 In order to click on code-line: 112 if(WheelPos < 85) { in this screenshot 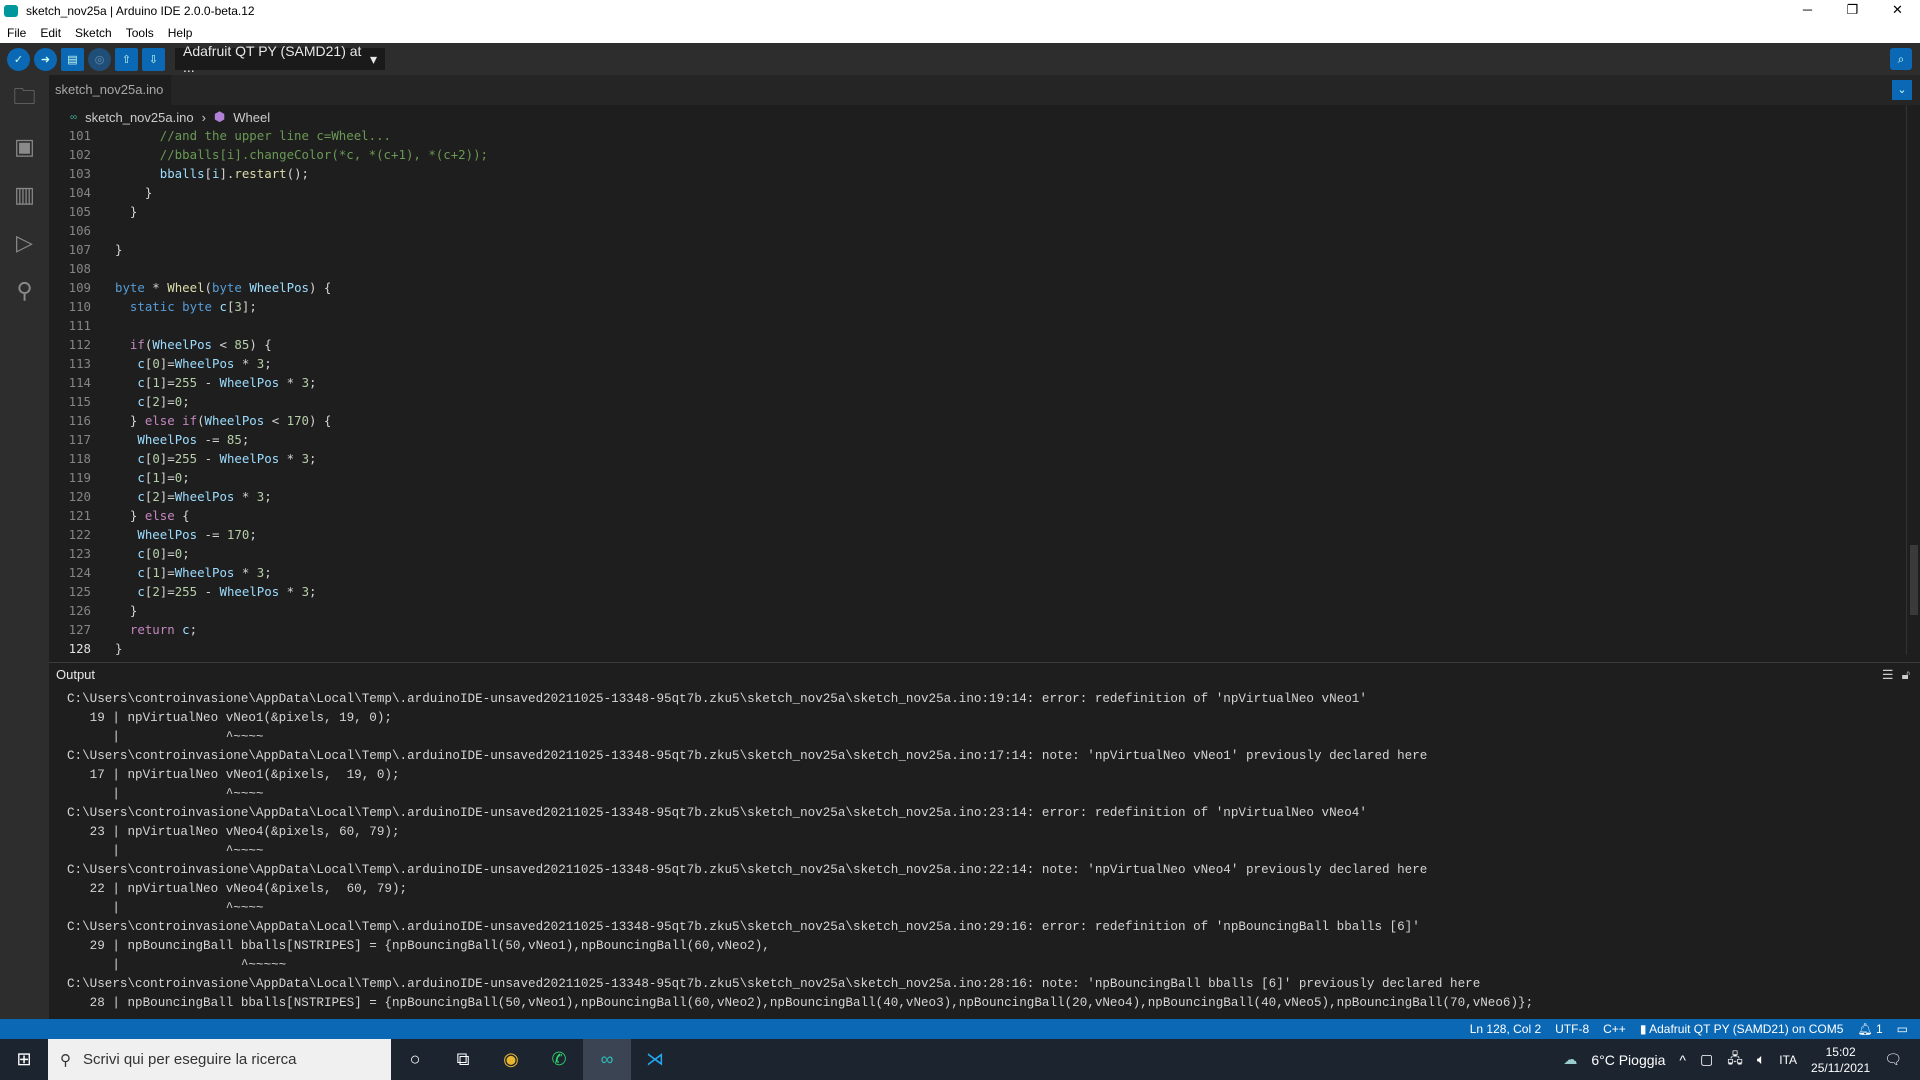, I will do `click(979, 344)`.